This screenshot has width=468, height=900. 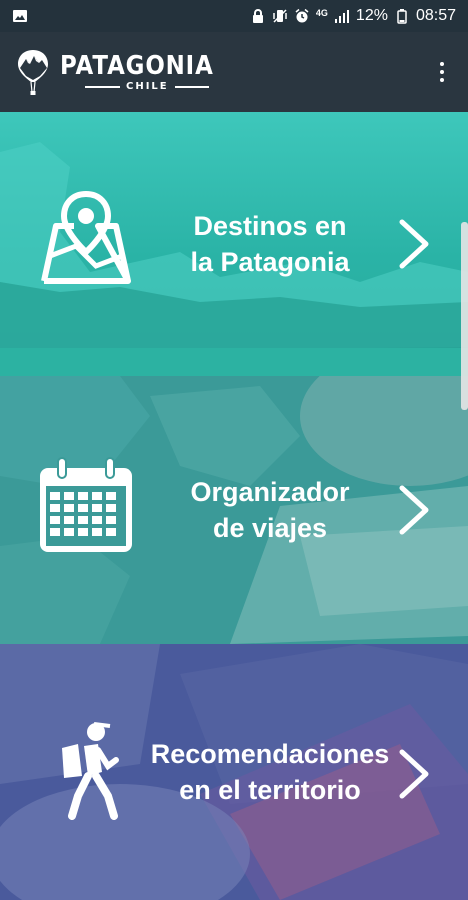 What do you see at coordinates (270, 244) in the screenshot?
I see `card-destinos-label: Destinos en la Patagonia` at bounding box center [270, 244].